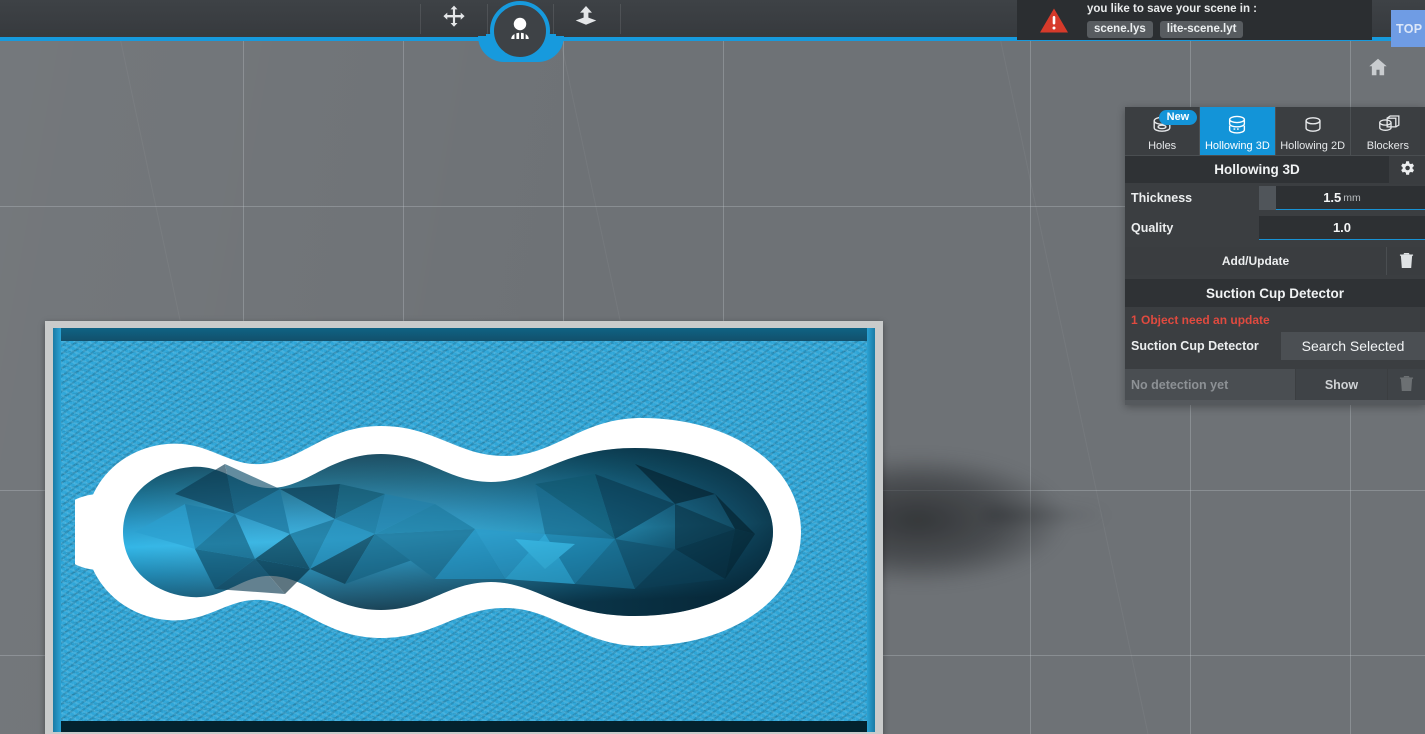  I want to click on save-option-lys: scene.lys, so click(1120, 30).